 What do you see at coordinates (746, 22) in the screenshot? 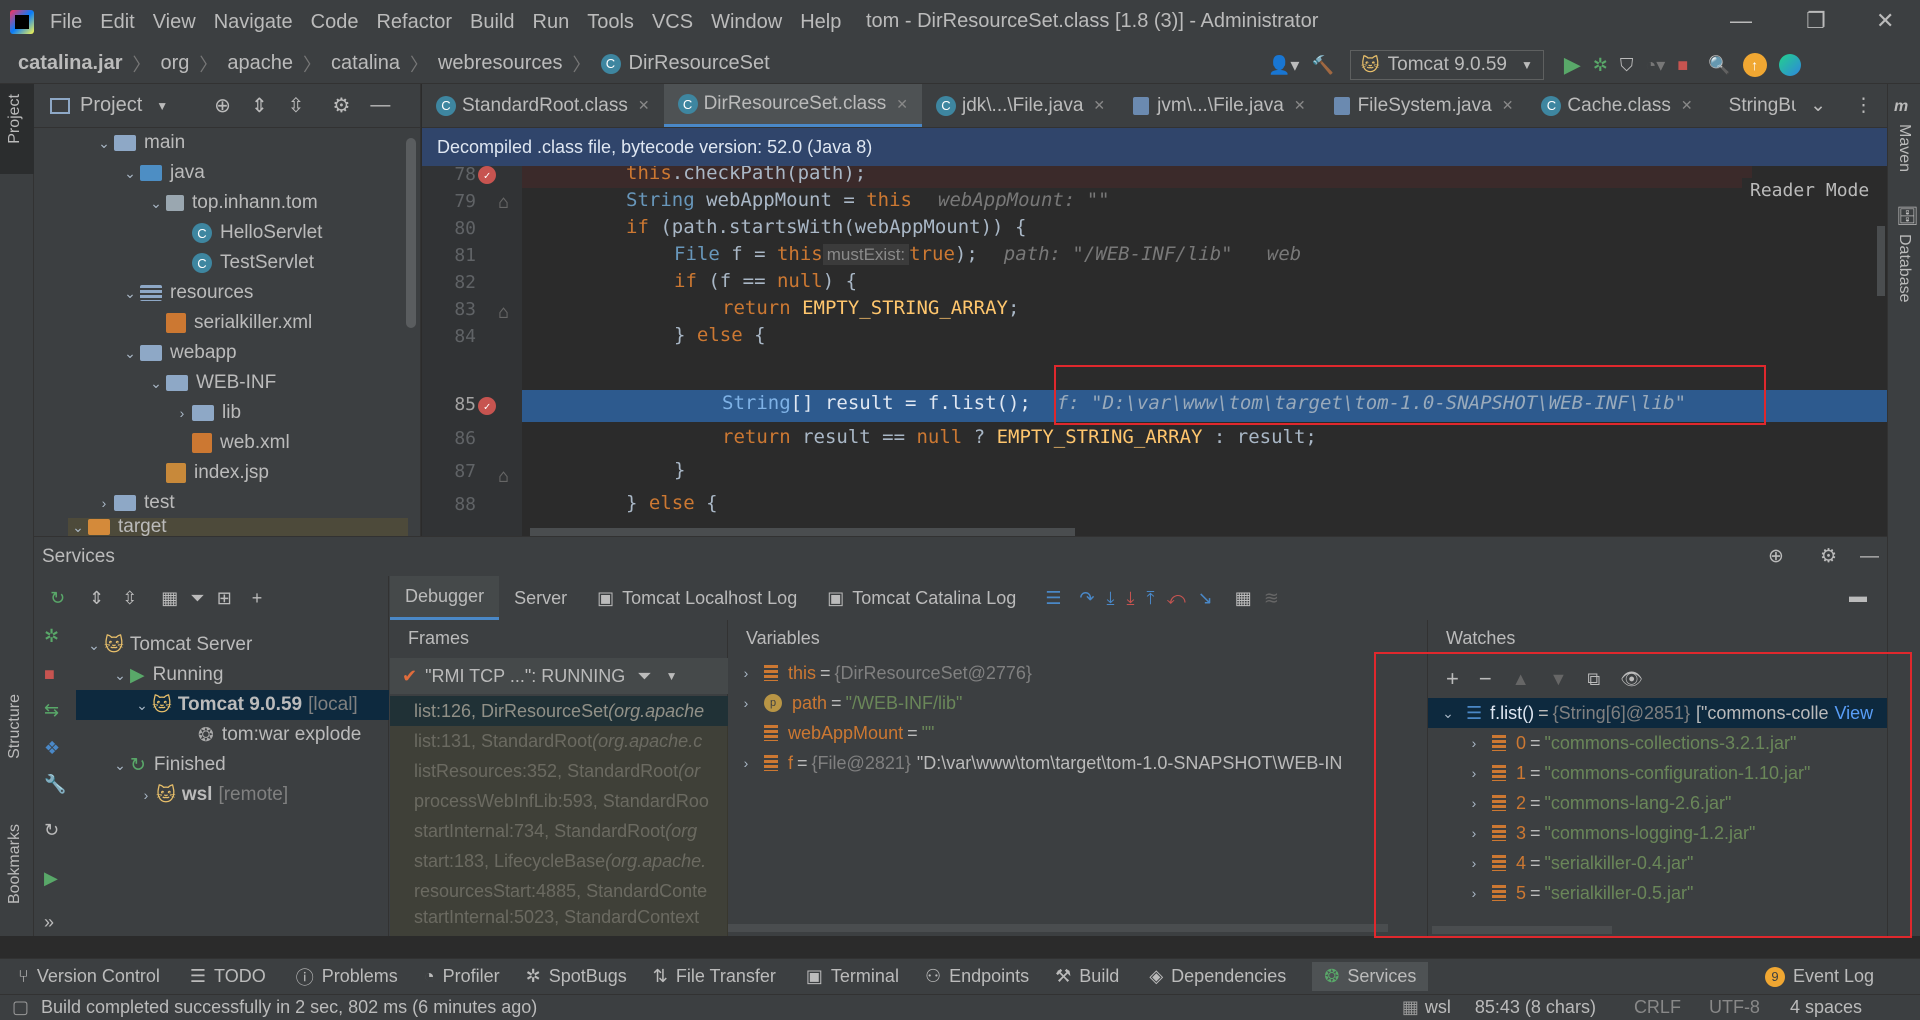
I see `menu-window: Window` at bounding box center [746, 22].